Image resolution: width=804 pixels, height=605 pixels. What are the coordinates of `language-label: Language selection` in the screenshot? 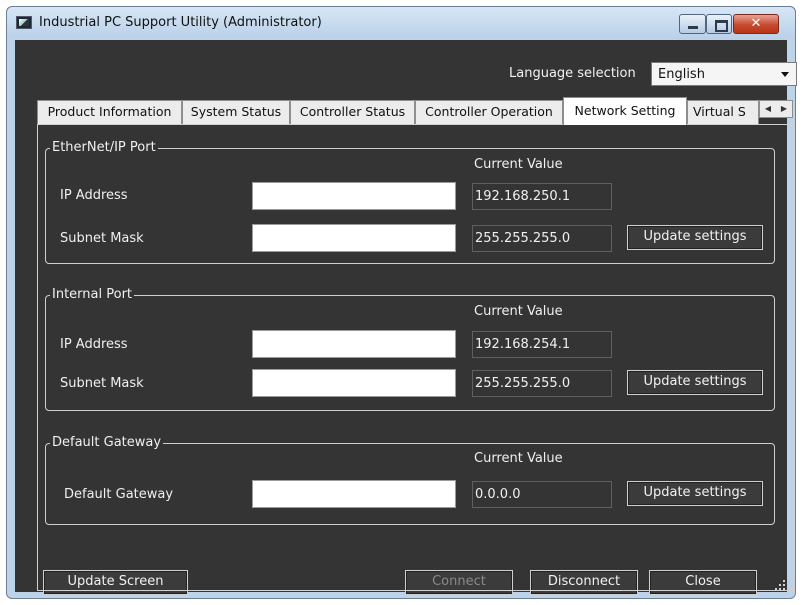 It's located at (572, 73).